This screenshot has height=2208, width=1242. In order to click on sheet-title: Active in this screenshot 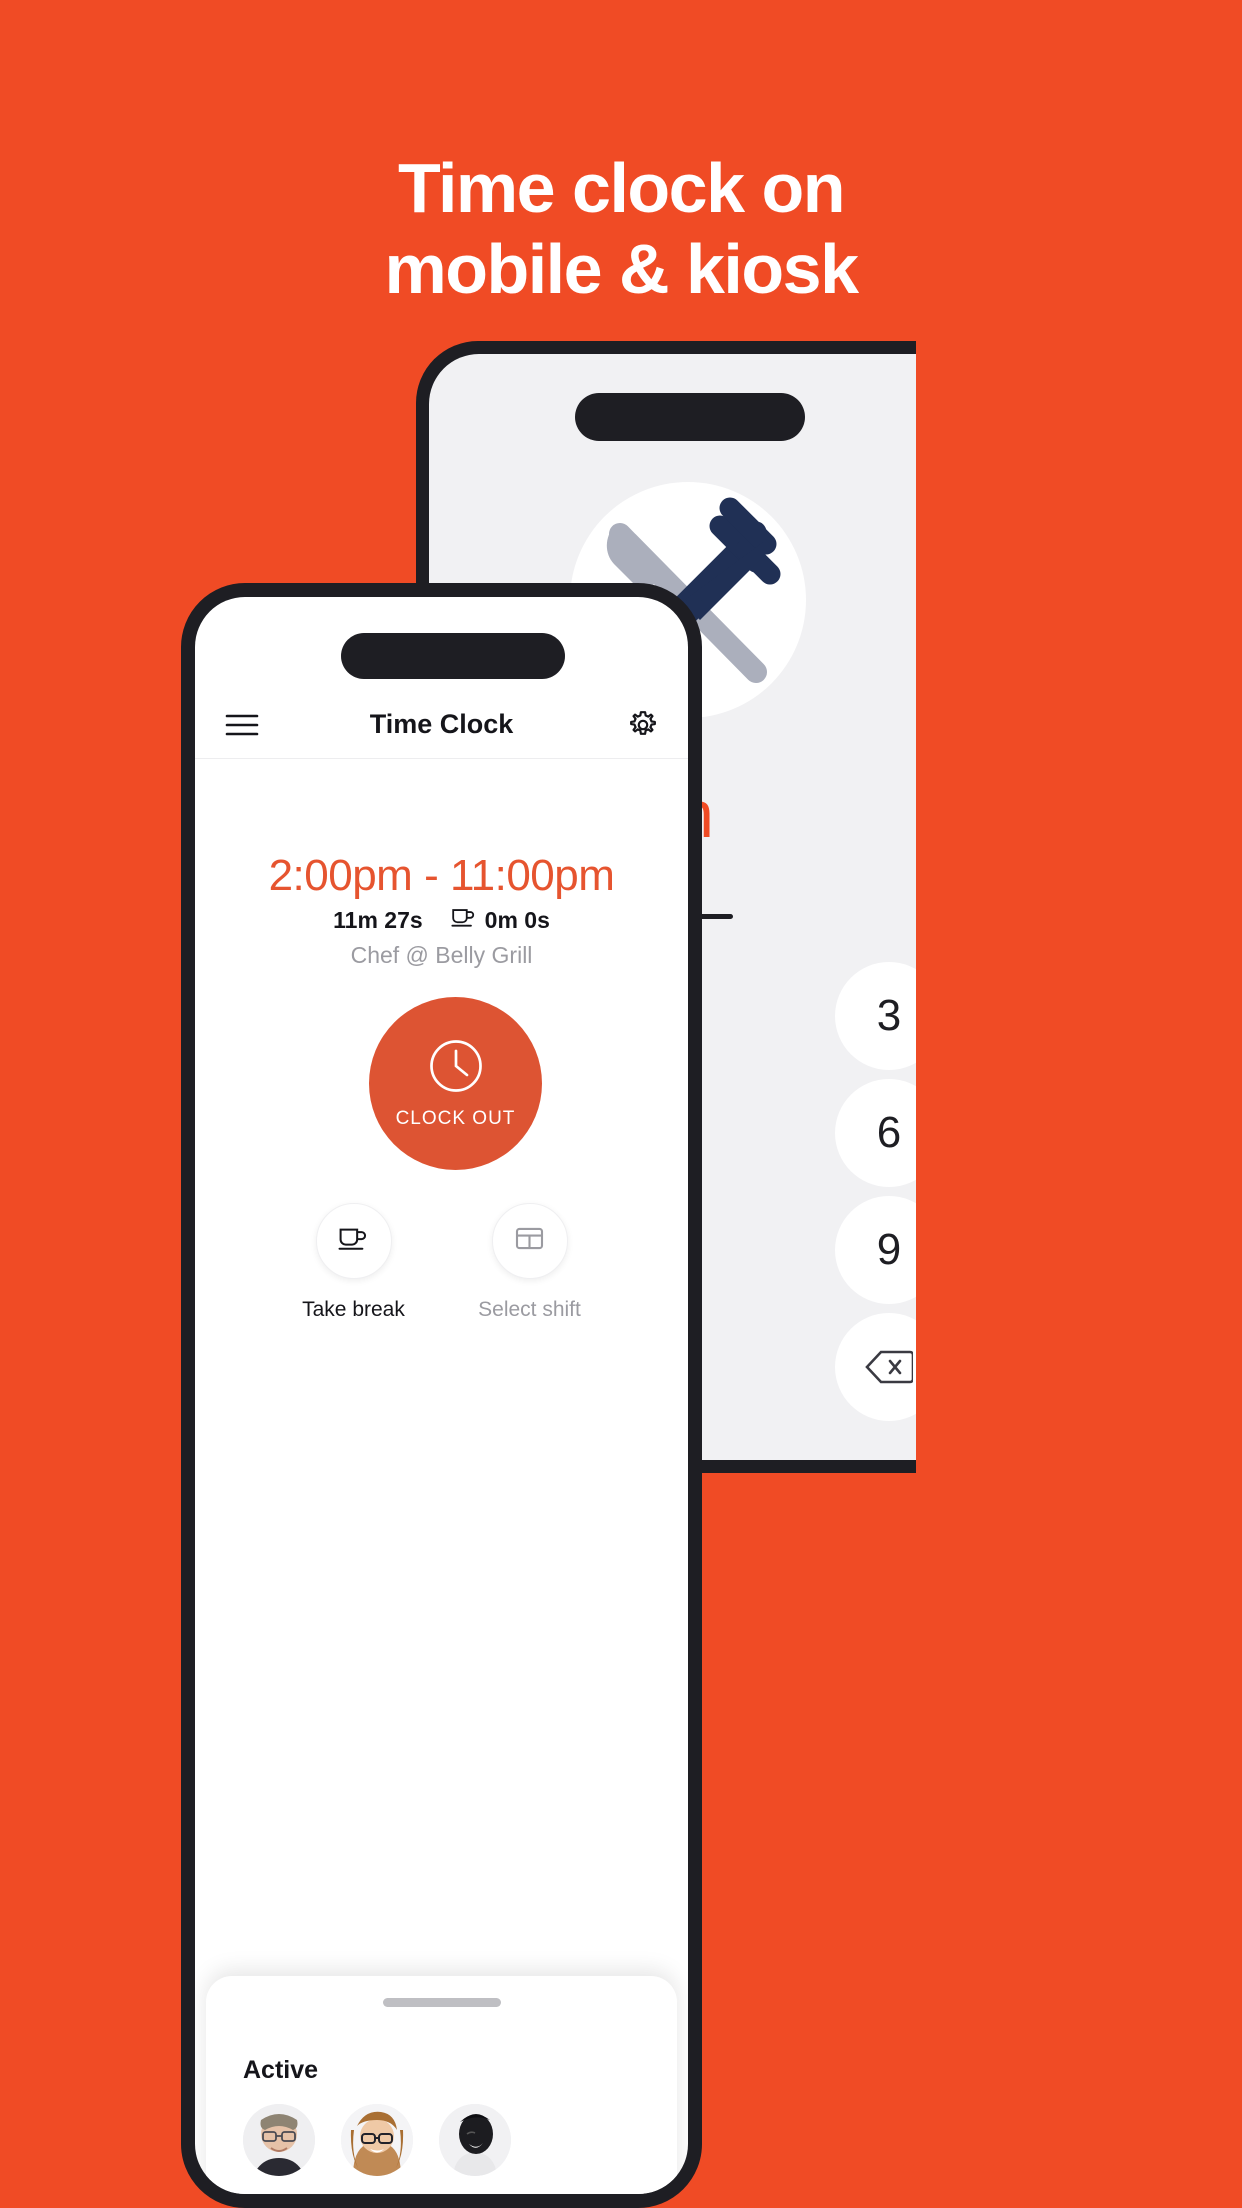, I will do `click(281, 2070)`.